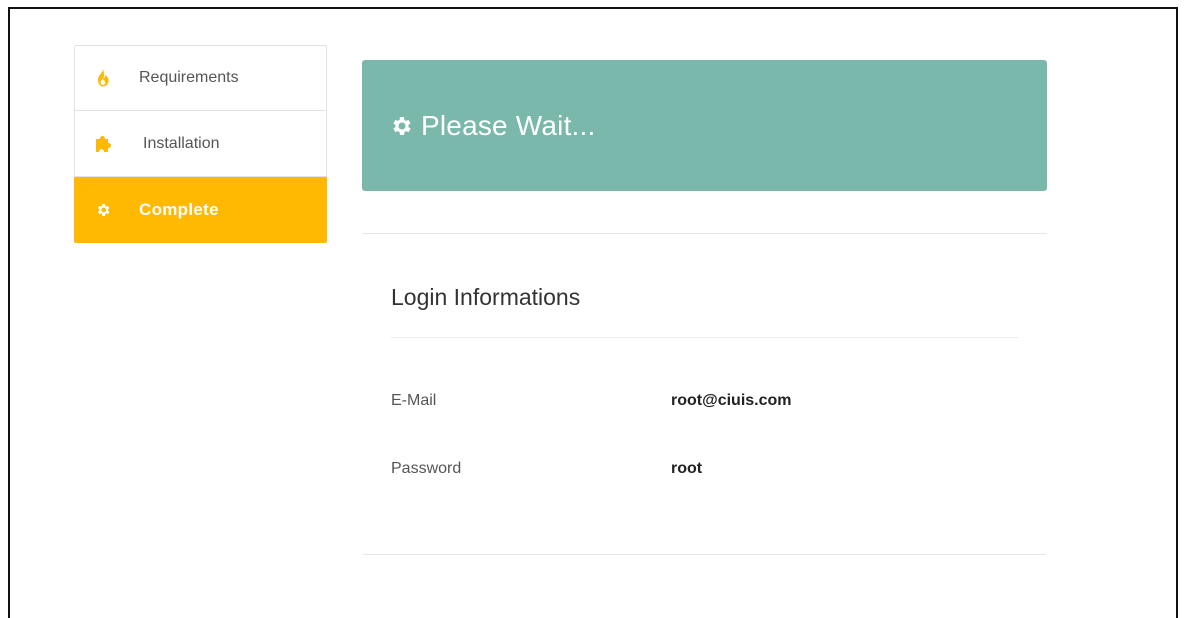 Image resolution: width=1184 pixels, height=618 pixels. Describe the element at coordinates (704, 337) in the screenshot. I see `divider` at that location.